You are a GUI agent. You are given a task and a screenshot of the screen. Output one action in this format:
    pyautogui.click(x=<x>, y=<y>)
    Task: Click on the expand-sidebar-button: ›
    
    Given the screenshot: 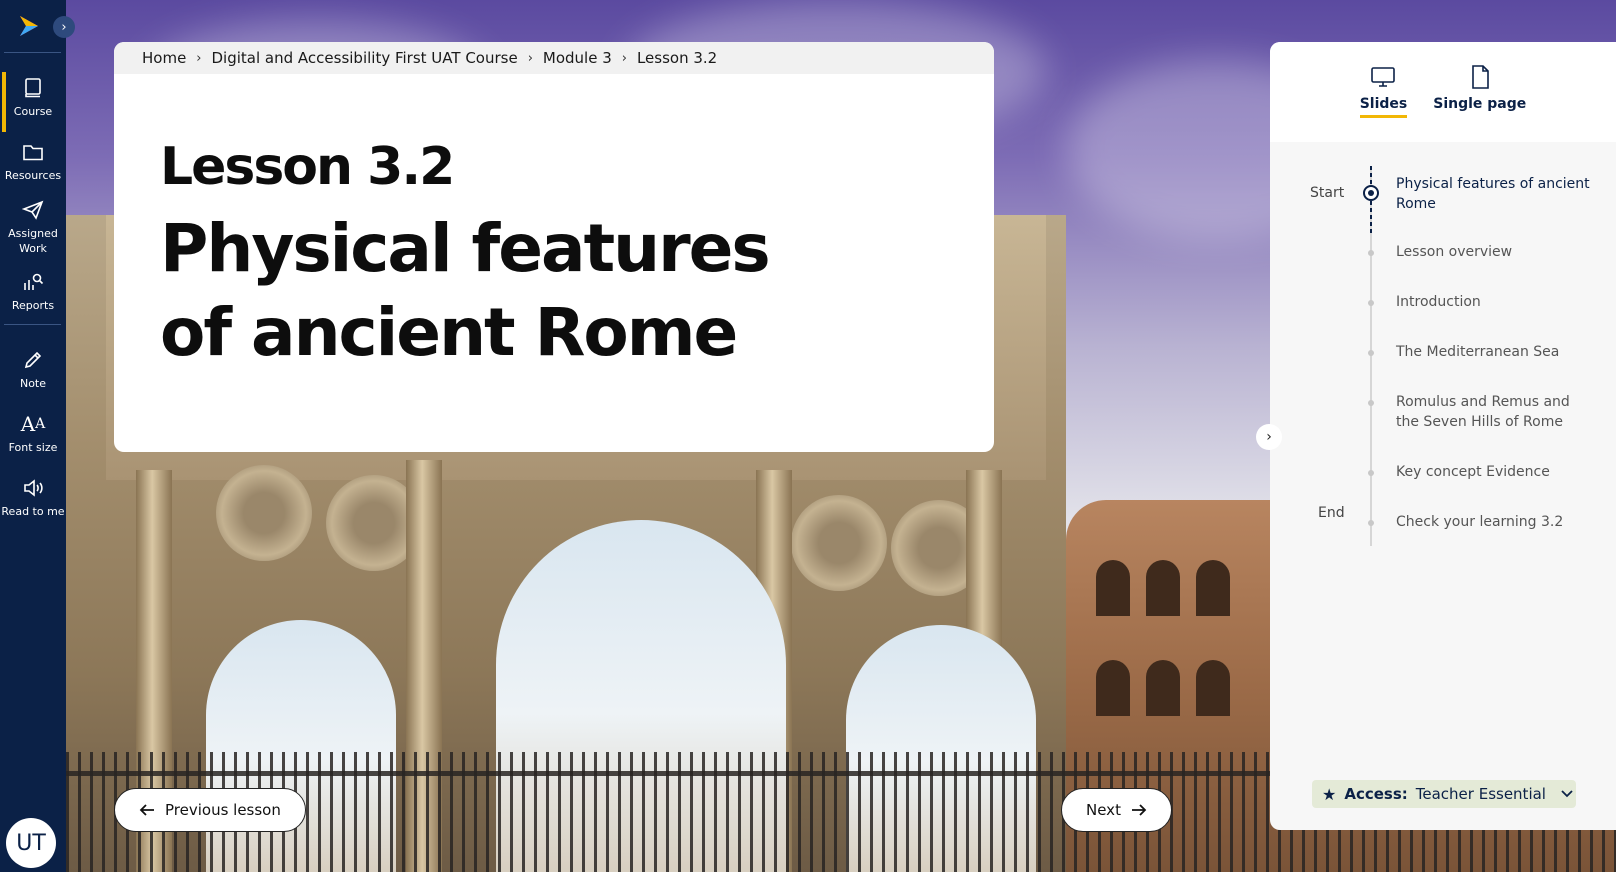 What is the action you would take?
    pyautogui.click(x=64, y=27)
    